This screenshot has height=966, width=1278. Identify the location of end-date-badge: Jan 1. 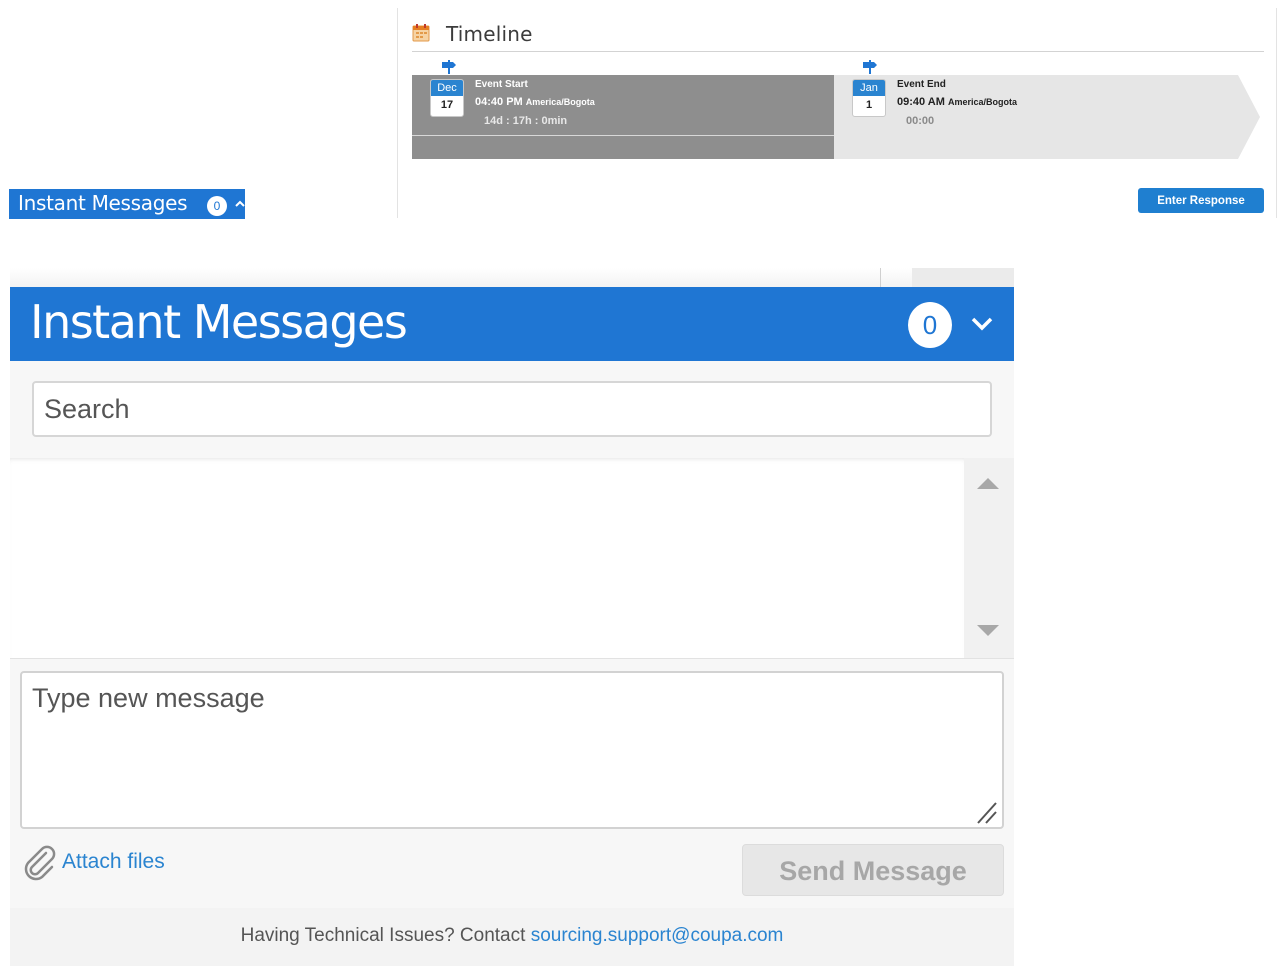
(869, 98).